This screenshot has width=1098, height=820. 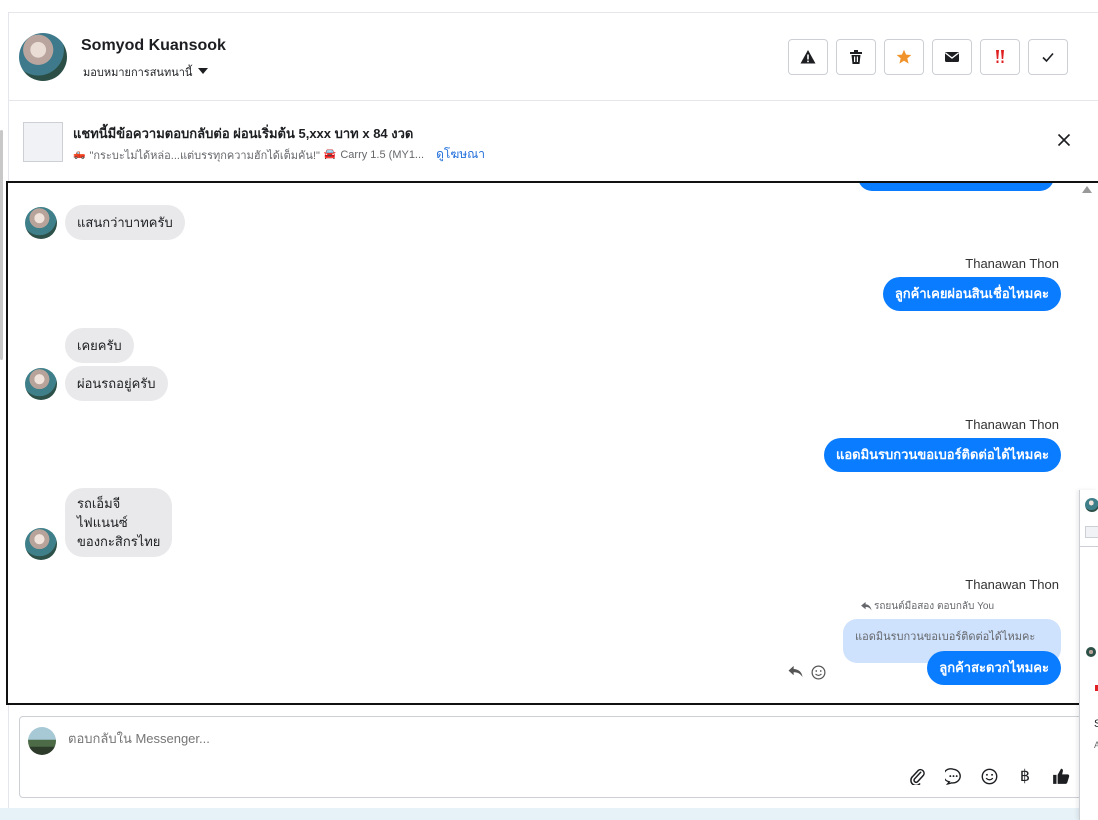 I want to click on delete-button, so click(x=856, y=57).